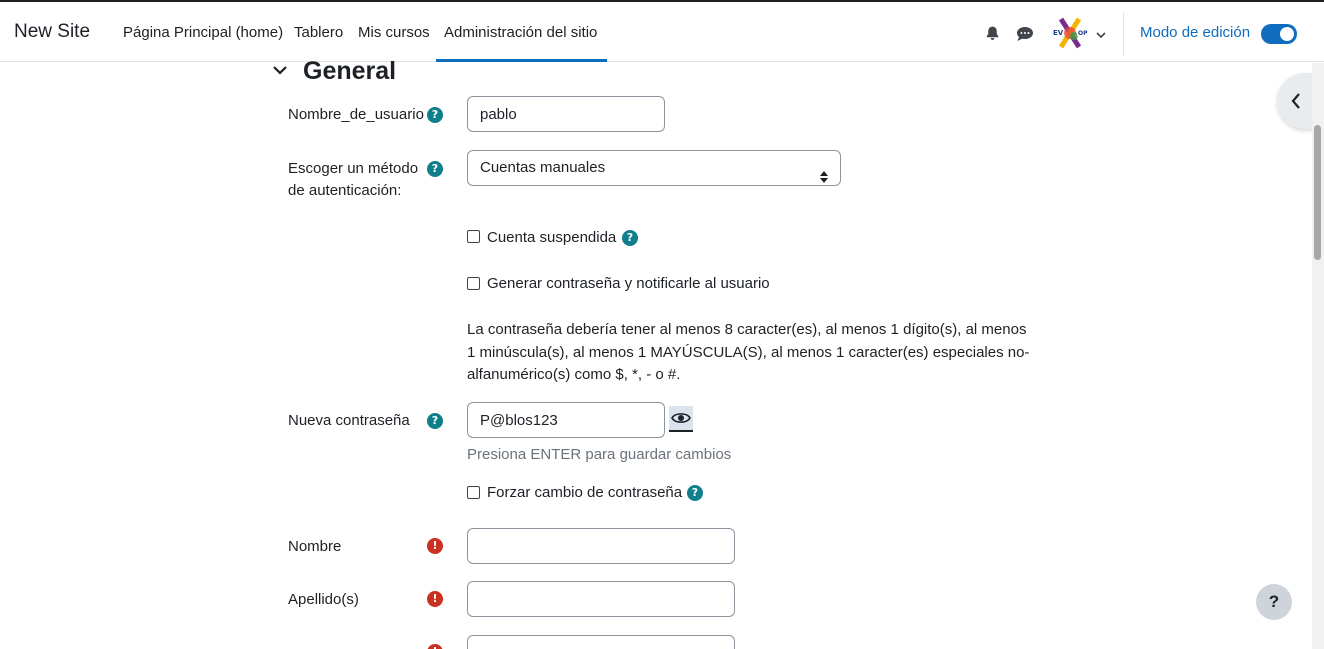  Describe the element at coordinates (353, 168) in the screenshot. I see `auth-label-line1: Escoger un método` at that location.